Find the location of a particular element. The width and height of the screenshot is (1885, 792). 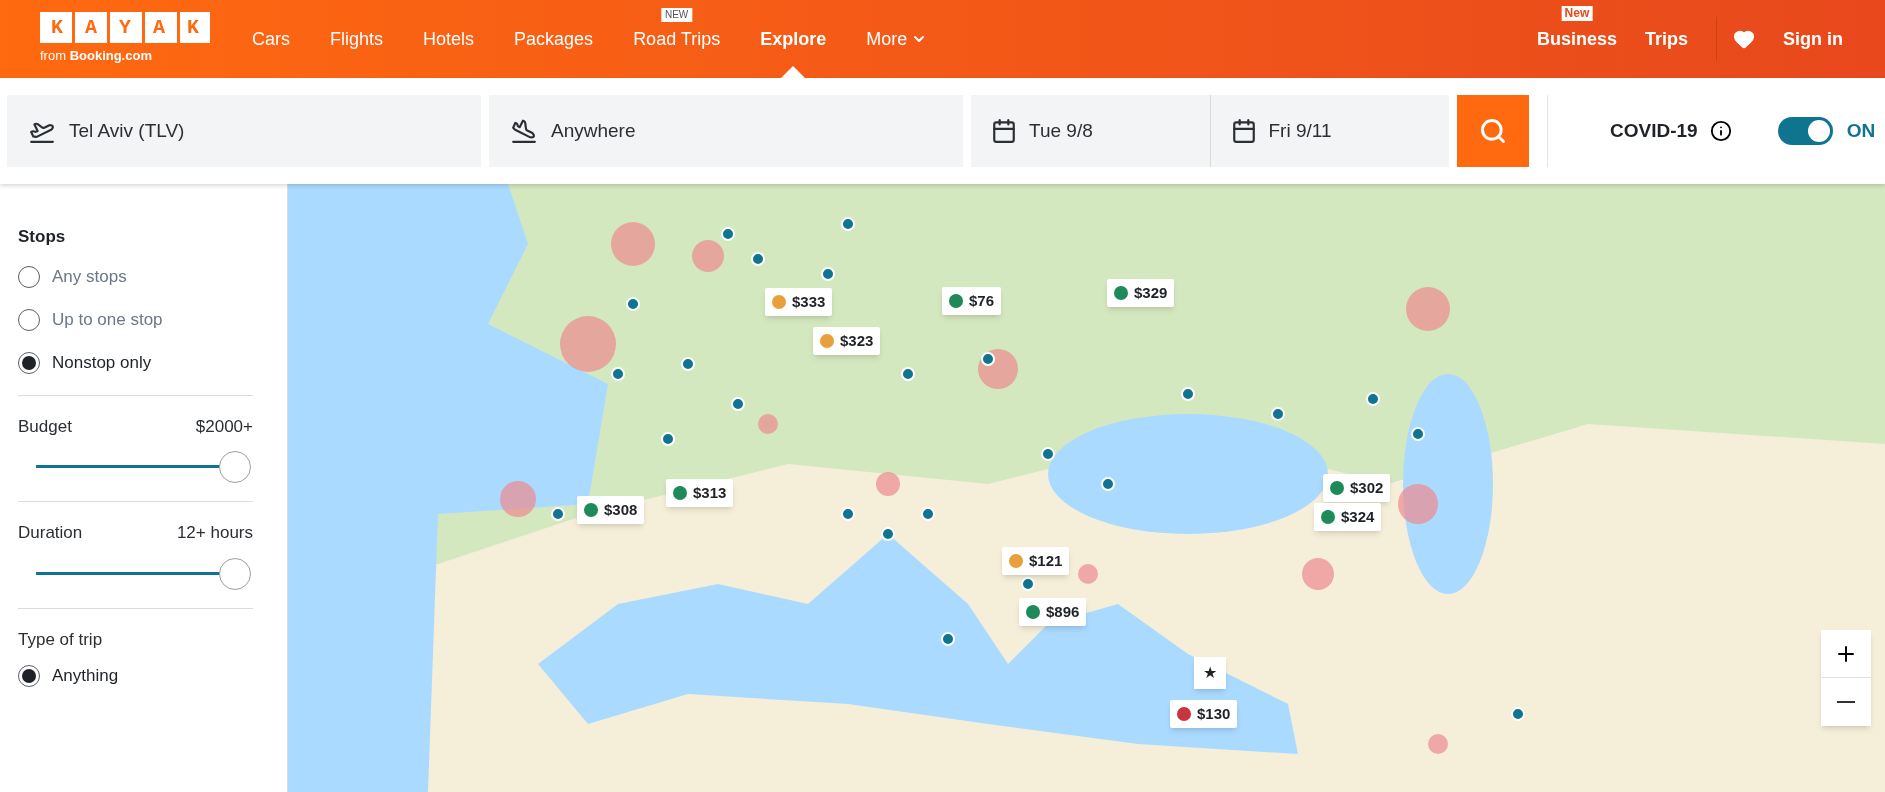

radio-label: Anything is located at coordinates (85, 675).